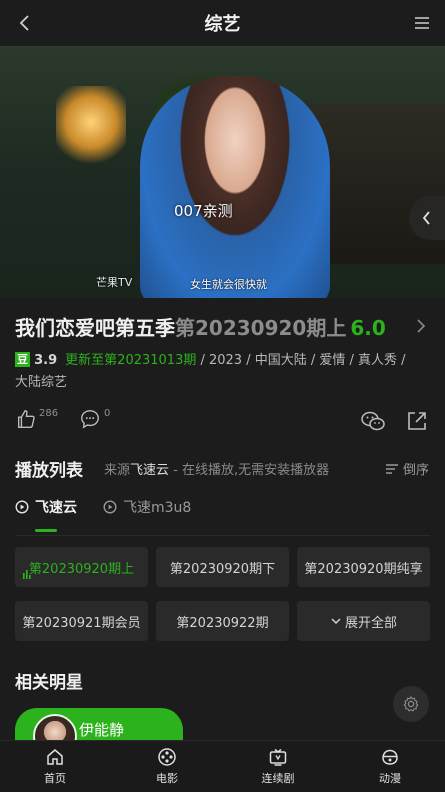 This screenshot has width=445, height=792. What do you see at coordinates (157, 508) in the screenshot?
I see `tab-label: 飞速m3u8` at bounding box center [157, 508].